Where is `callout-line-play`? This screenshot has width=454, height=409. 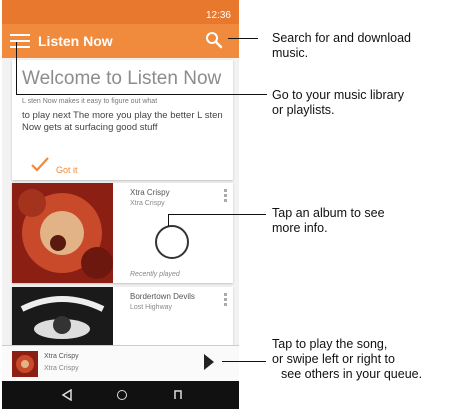
callout-line-play is located at coordinates (244, 361).